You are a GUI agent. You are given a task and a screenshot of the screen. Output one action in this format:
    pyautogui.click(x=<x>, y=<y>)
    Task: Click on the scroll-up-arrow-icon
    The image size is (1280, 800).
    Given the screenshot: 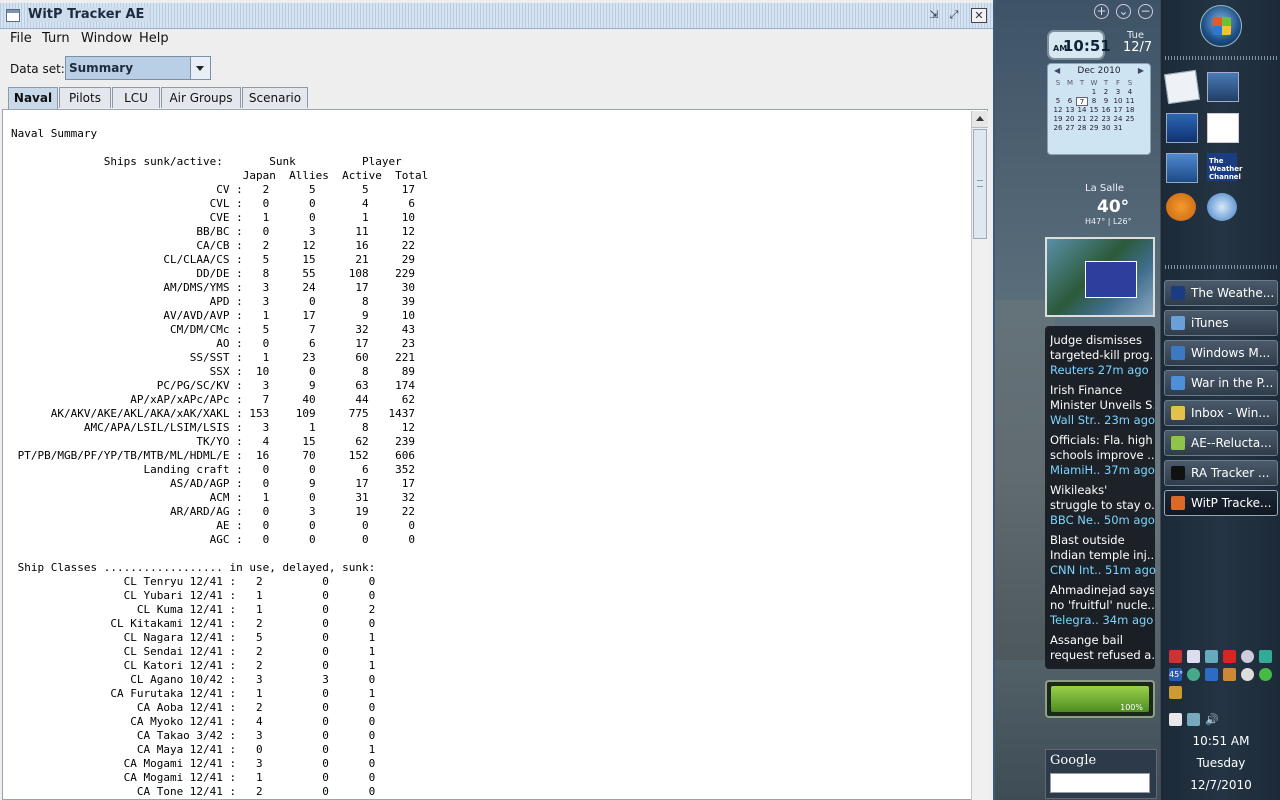 What is the action you would take?
    pyautogui.click(x=980, y=119)
    